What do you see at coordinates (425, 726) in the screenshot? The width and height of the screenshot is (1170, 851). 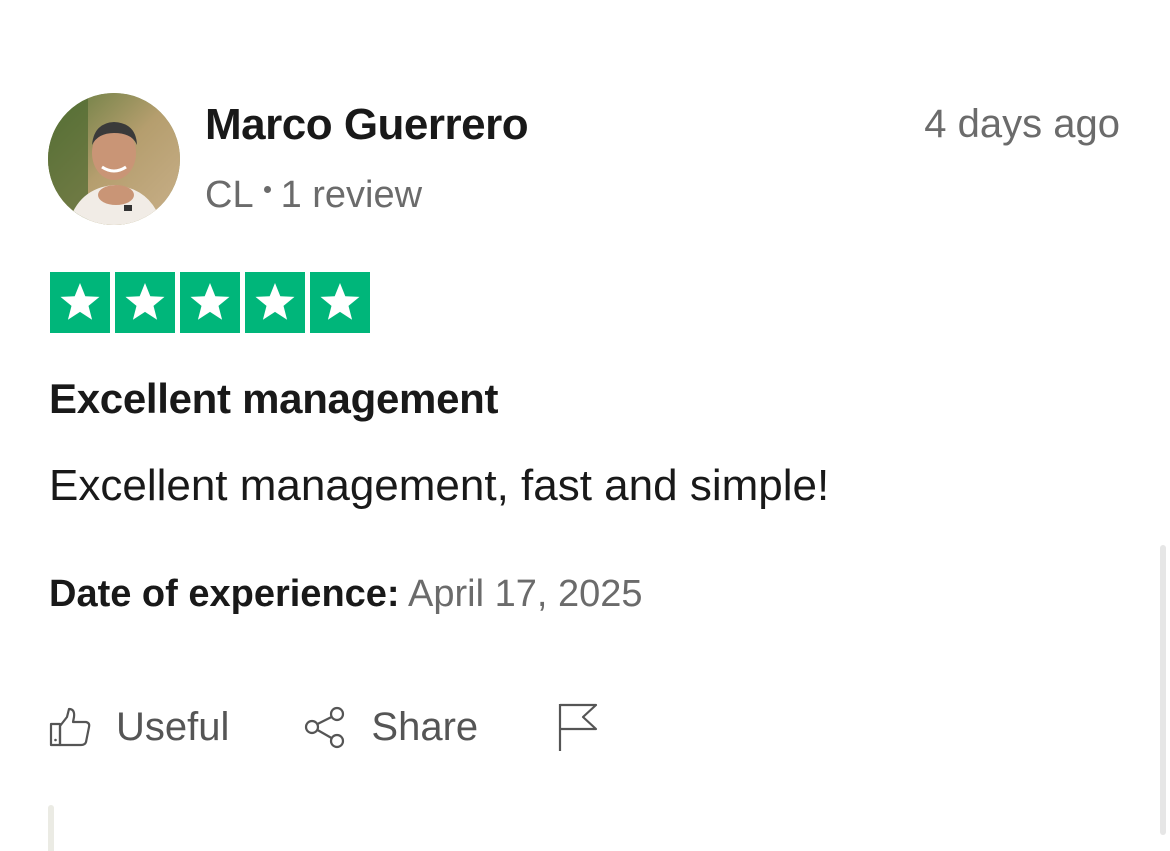 I see `share-label: Share` at bounding box center [425, 726].